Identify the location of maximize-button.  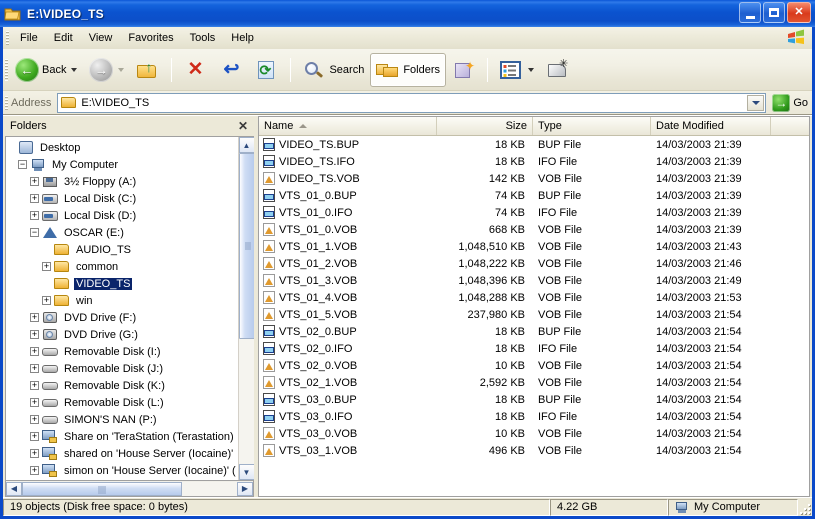
(774, 12).